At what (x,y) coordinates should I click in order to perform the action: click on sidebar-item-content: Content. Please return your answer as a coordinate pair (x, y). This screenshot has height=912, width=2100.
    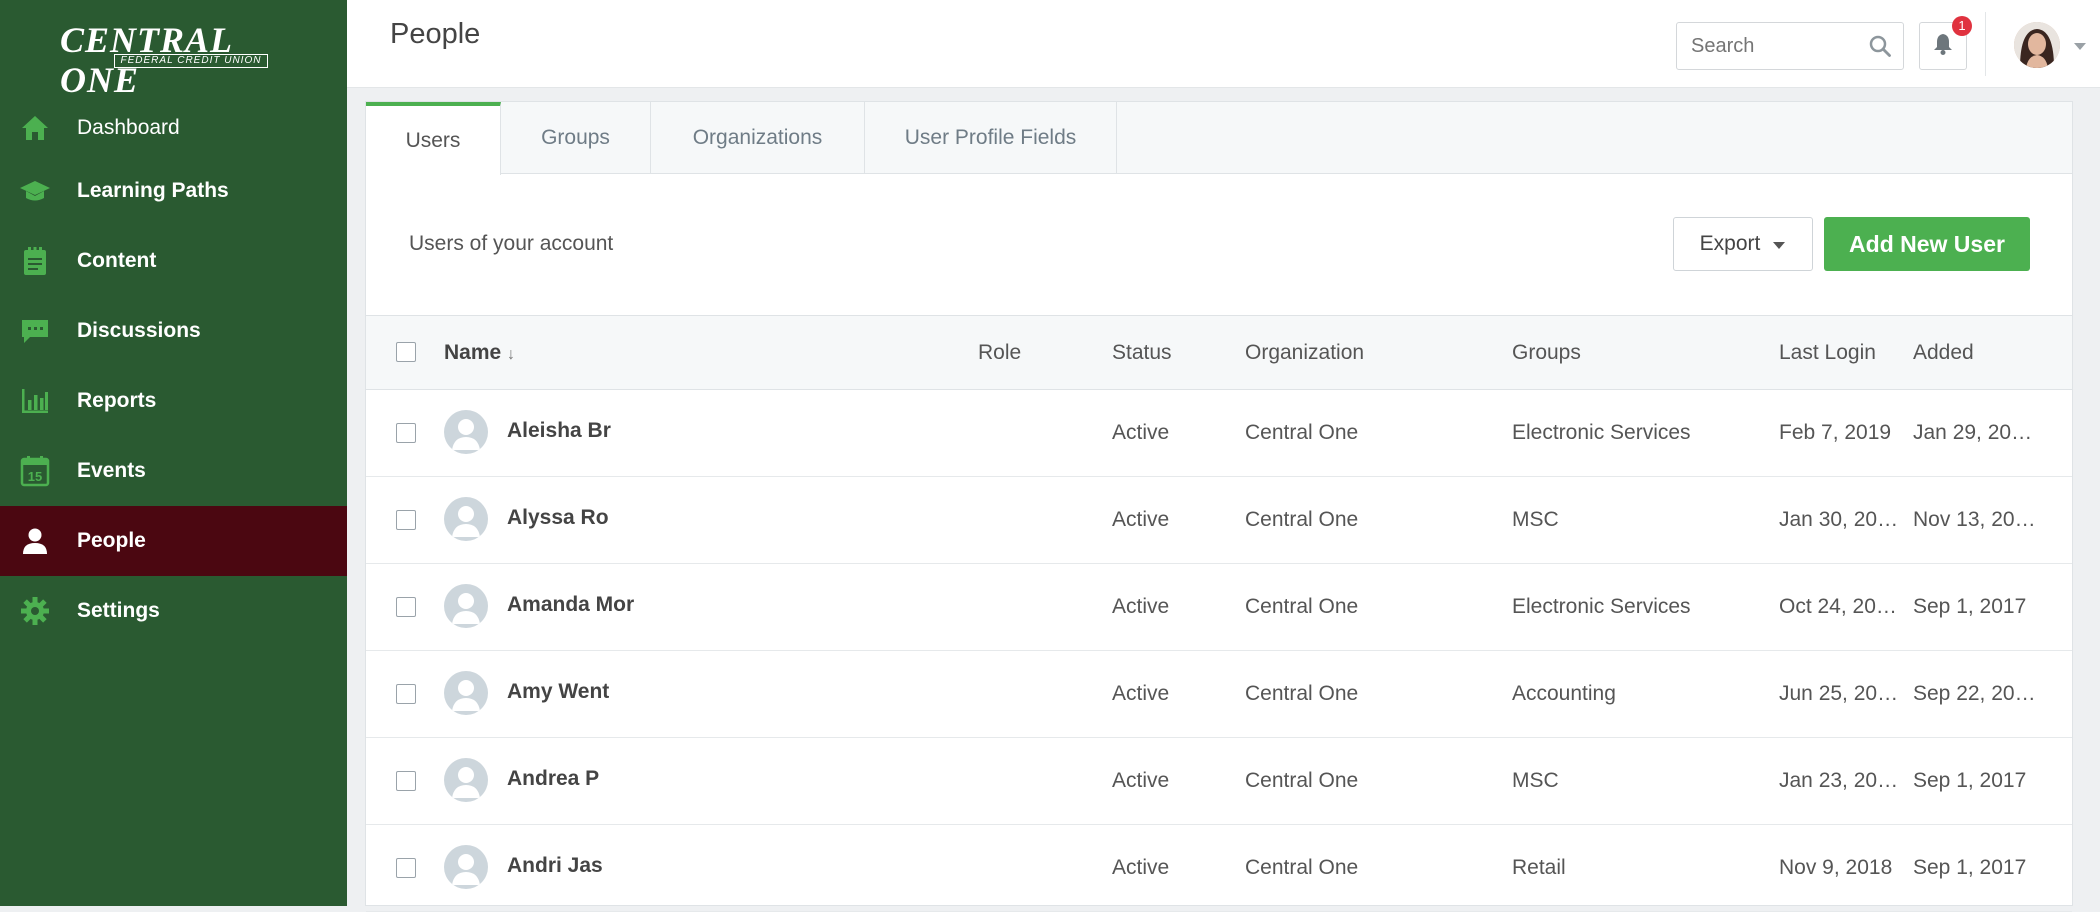
    Looking at the image, I should click on (173, 261).